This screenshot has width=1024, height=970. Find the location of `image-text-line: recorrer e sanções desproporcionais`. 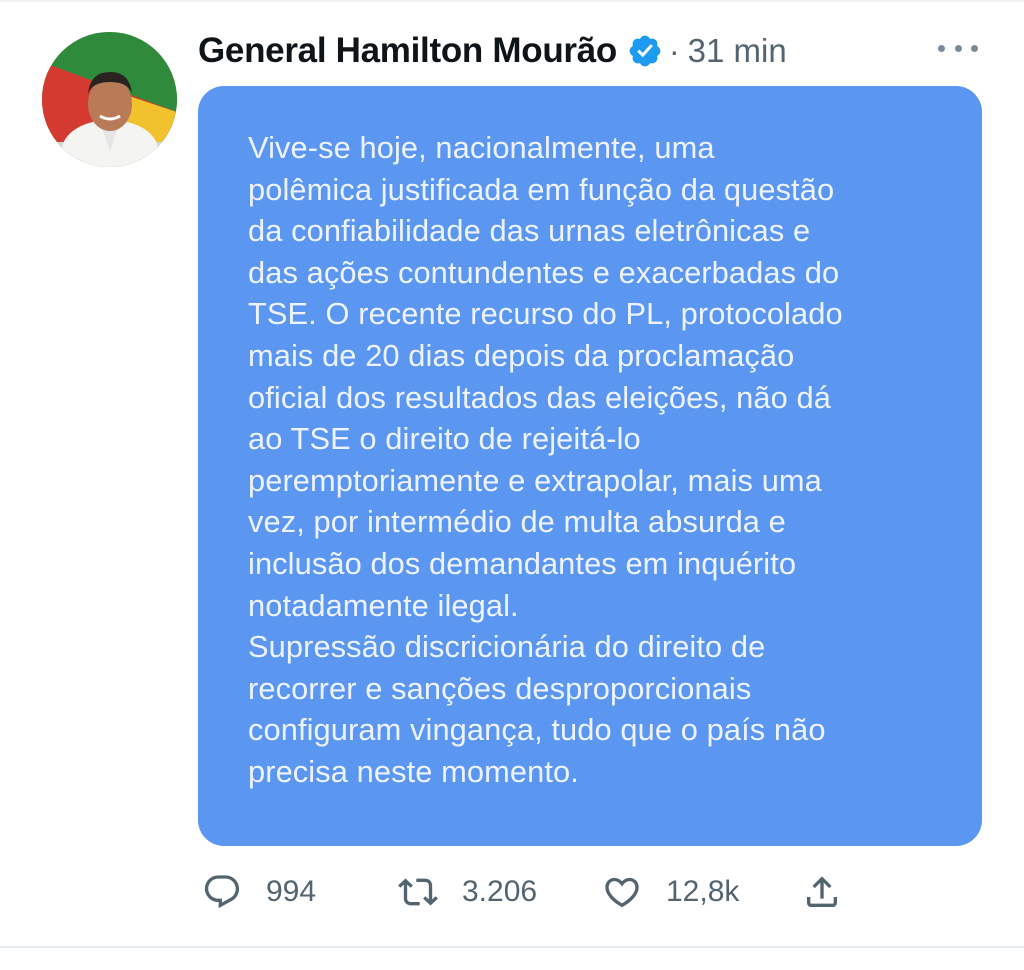

image-text-line: recorrer e sanções desproporcionais is located at coordinates (500, 688).